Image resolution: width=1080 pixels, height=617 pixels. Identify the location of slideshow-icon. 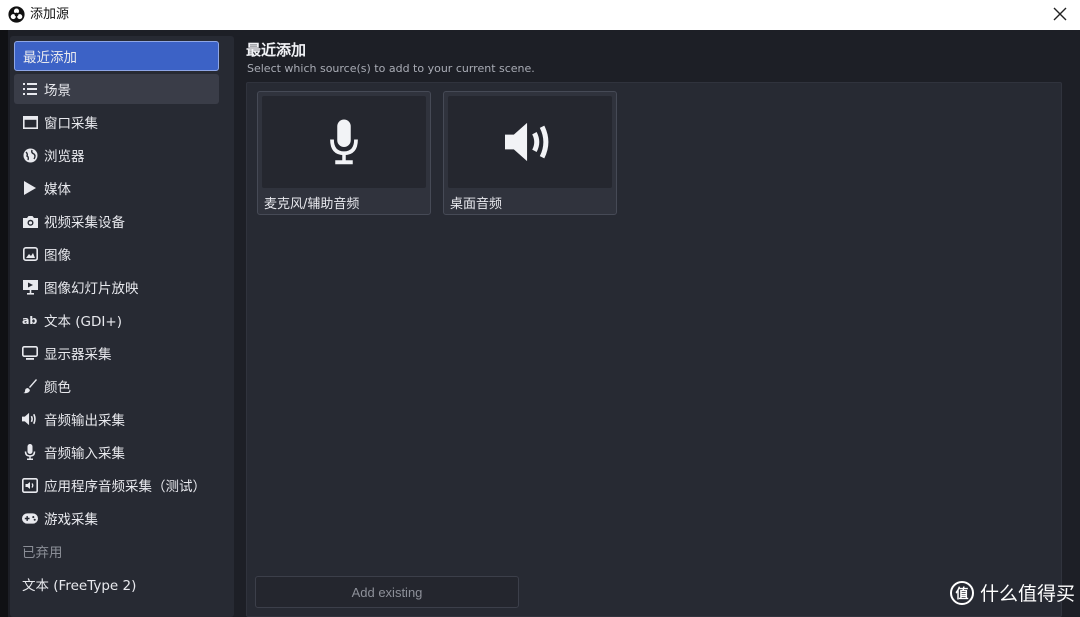
(30, 287).